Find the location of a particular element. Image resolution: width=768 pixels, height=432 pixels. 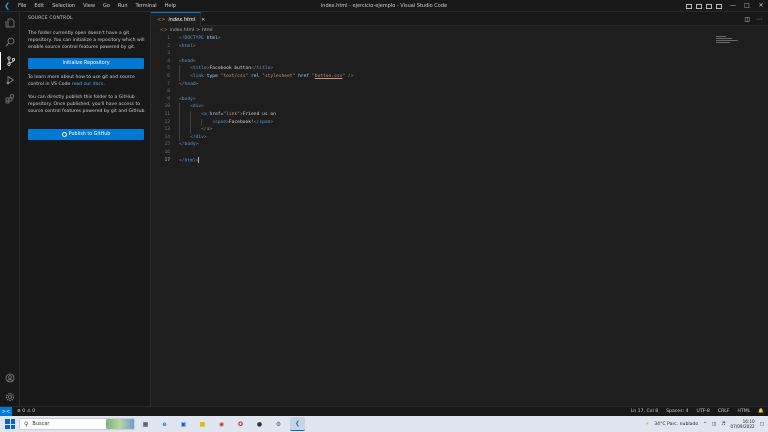

vscode-taskbar-icon: ❮ is located at coordinates (297, 424).